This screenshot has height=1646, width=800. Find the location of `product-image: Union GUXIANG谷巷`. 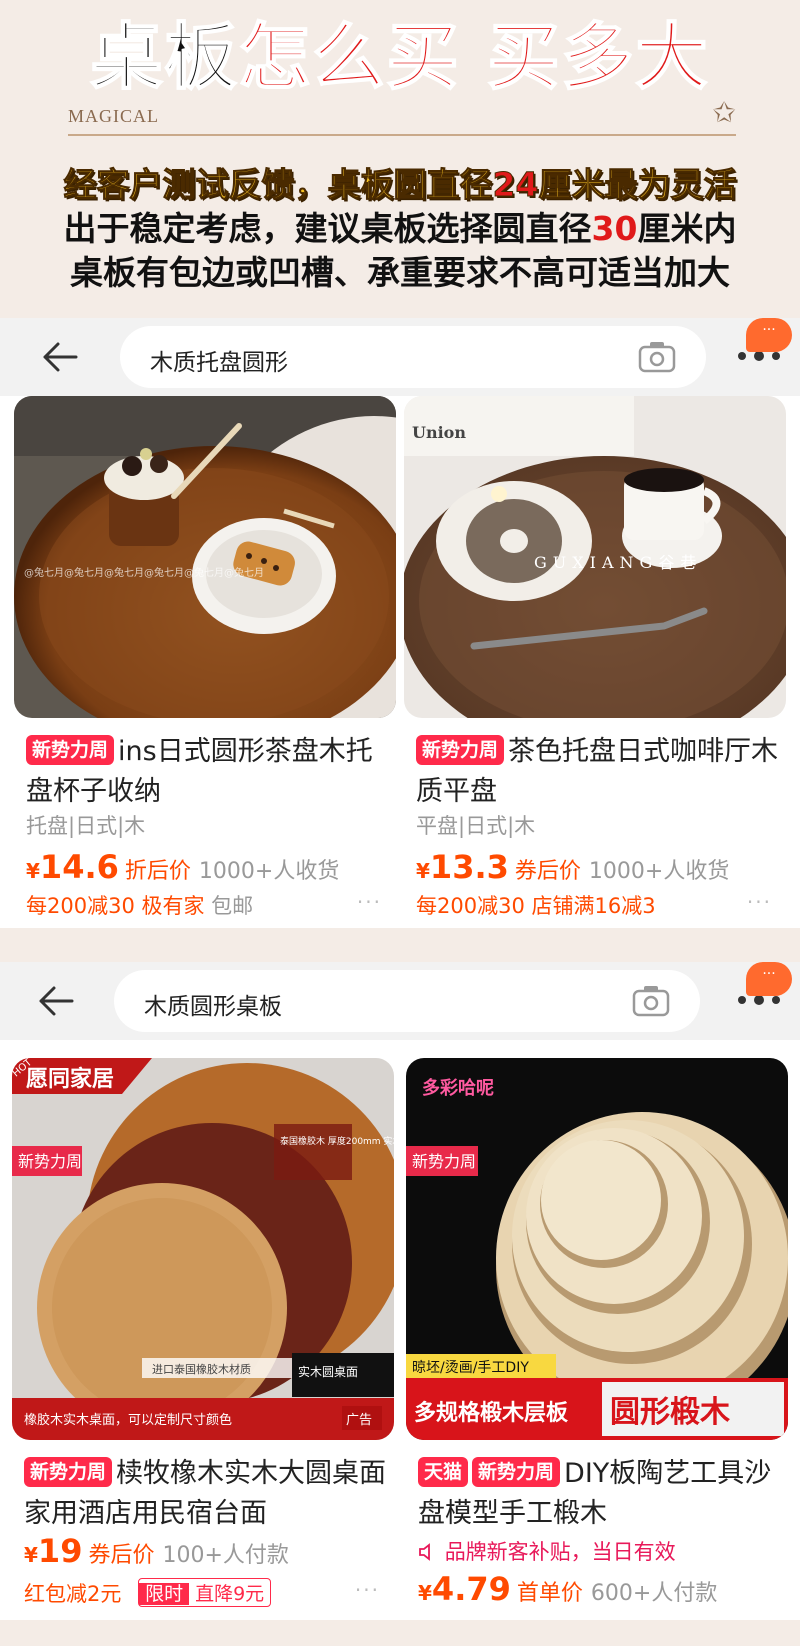

product-image: Union GUXIANG谷巷 is located at coordinates (595, 557).